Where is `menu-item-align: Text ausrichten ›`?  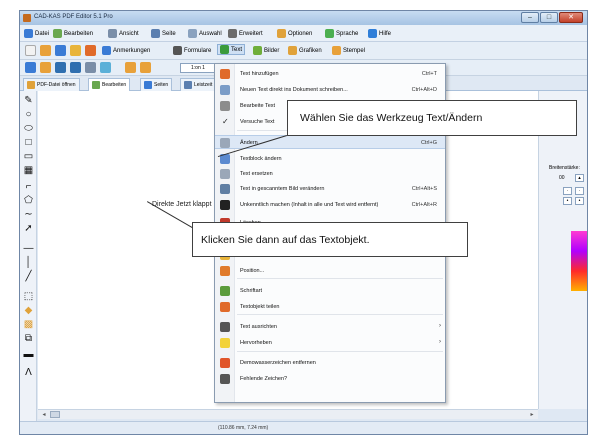 menu-item-align: Text ausrichten › is located at coordinates (330, 327).